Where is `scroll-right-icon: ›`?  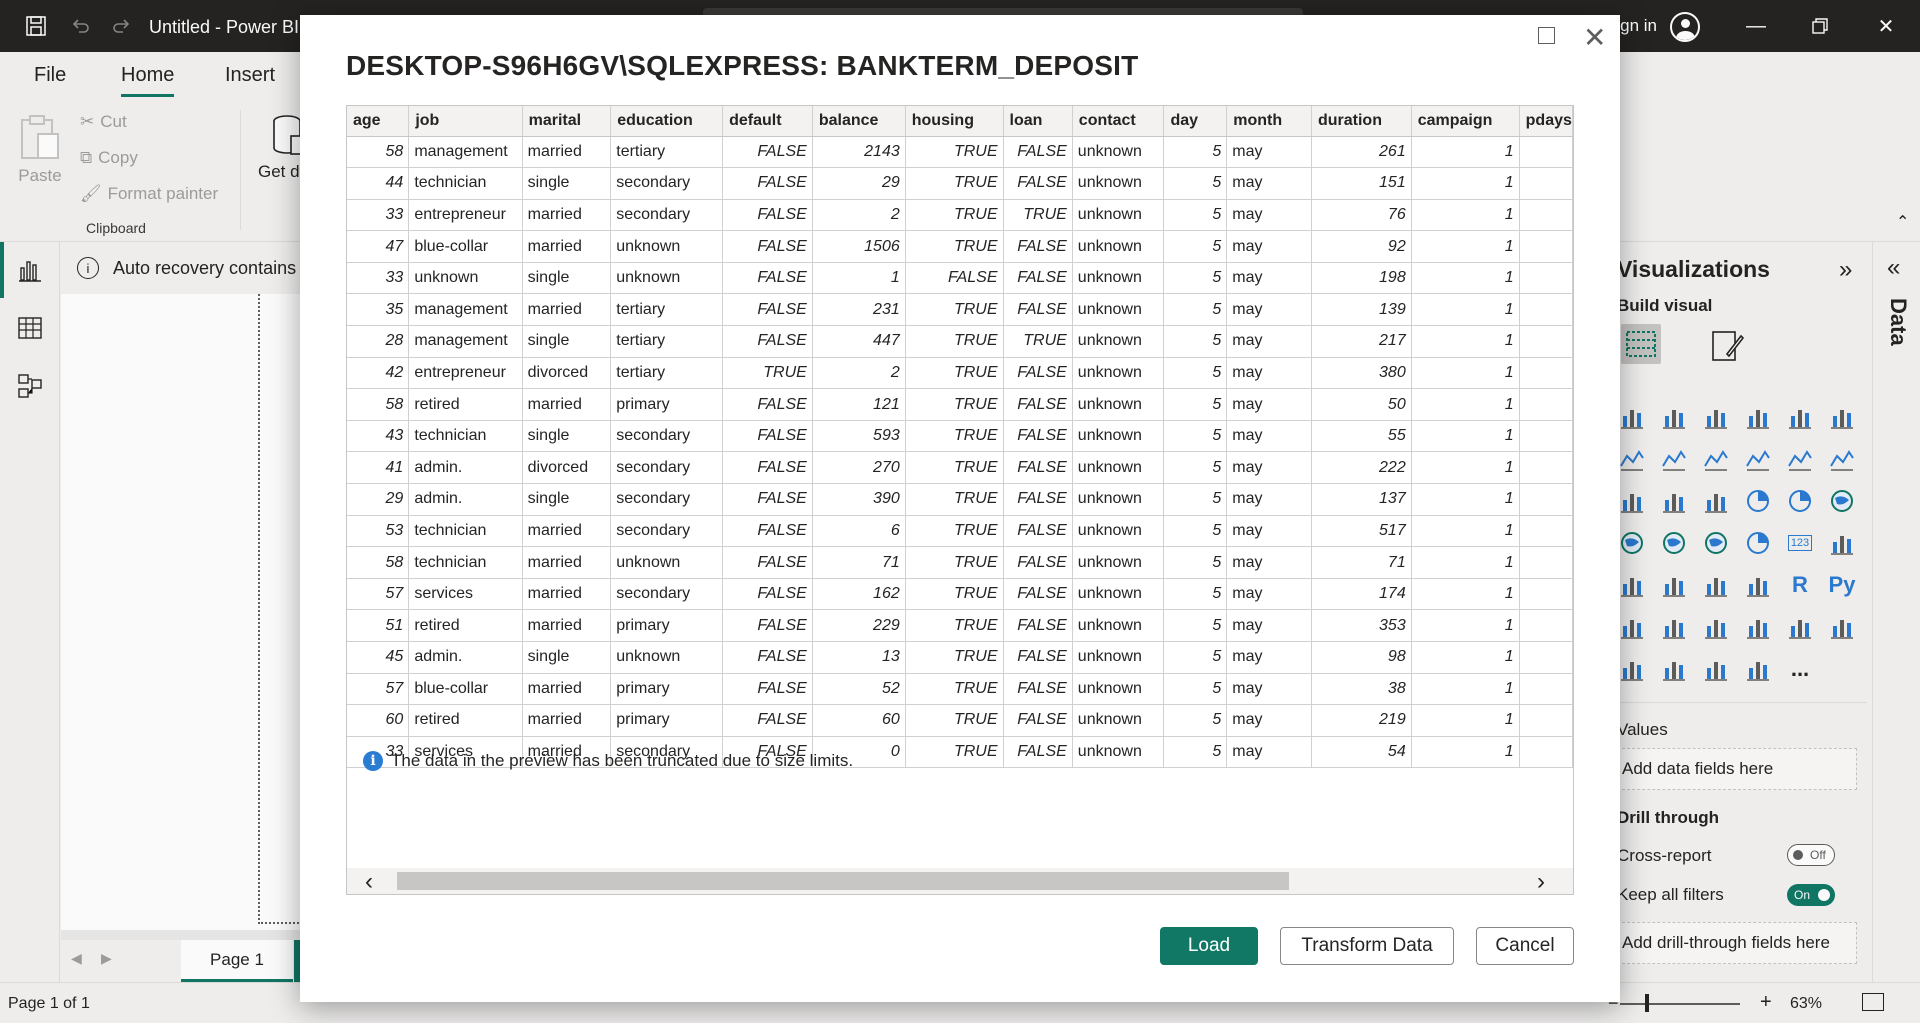
scroll-right-icon: › is located at coordinates (1541, 881).